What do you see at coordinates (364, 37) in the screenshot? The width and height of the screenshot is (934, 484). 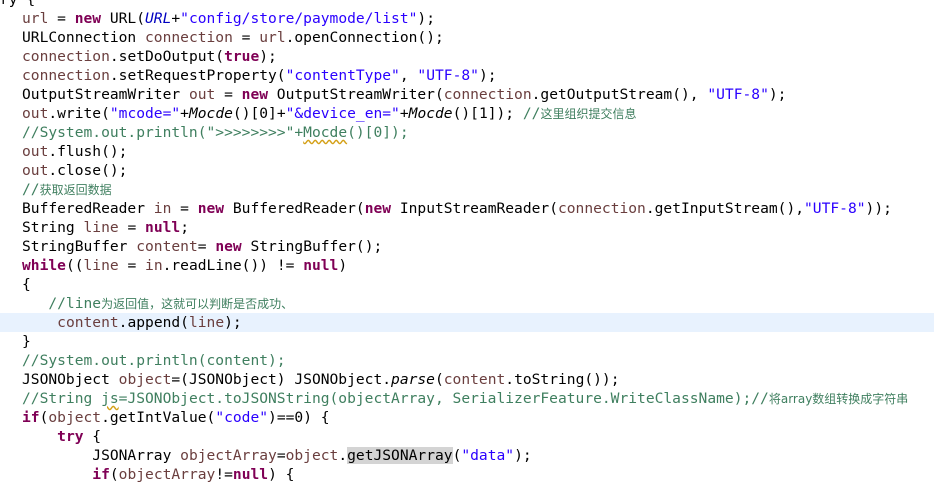 I see `code-token: .openConnection();` at bounding box center [364, 37].